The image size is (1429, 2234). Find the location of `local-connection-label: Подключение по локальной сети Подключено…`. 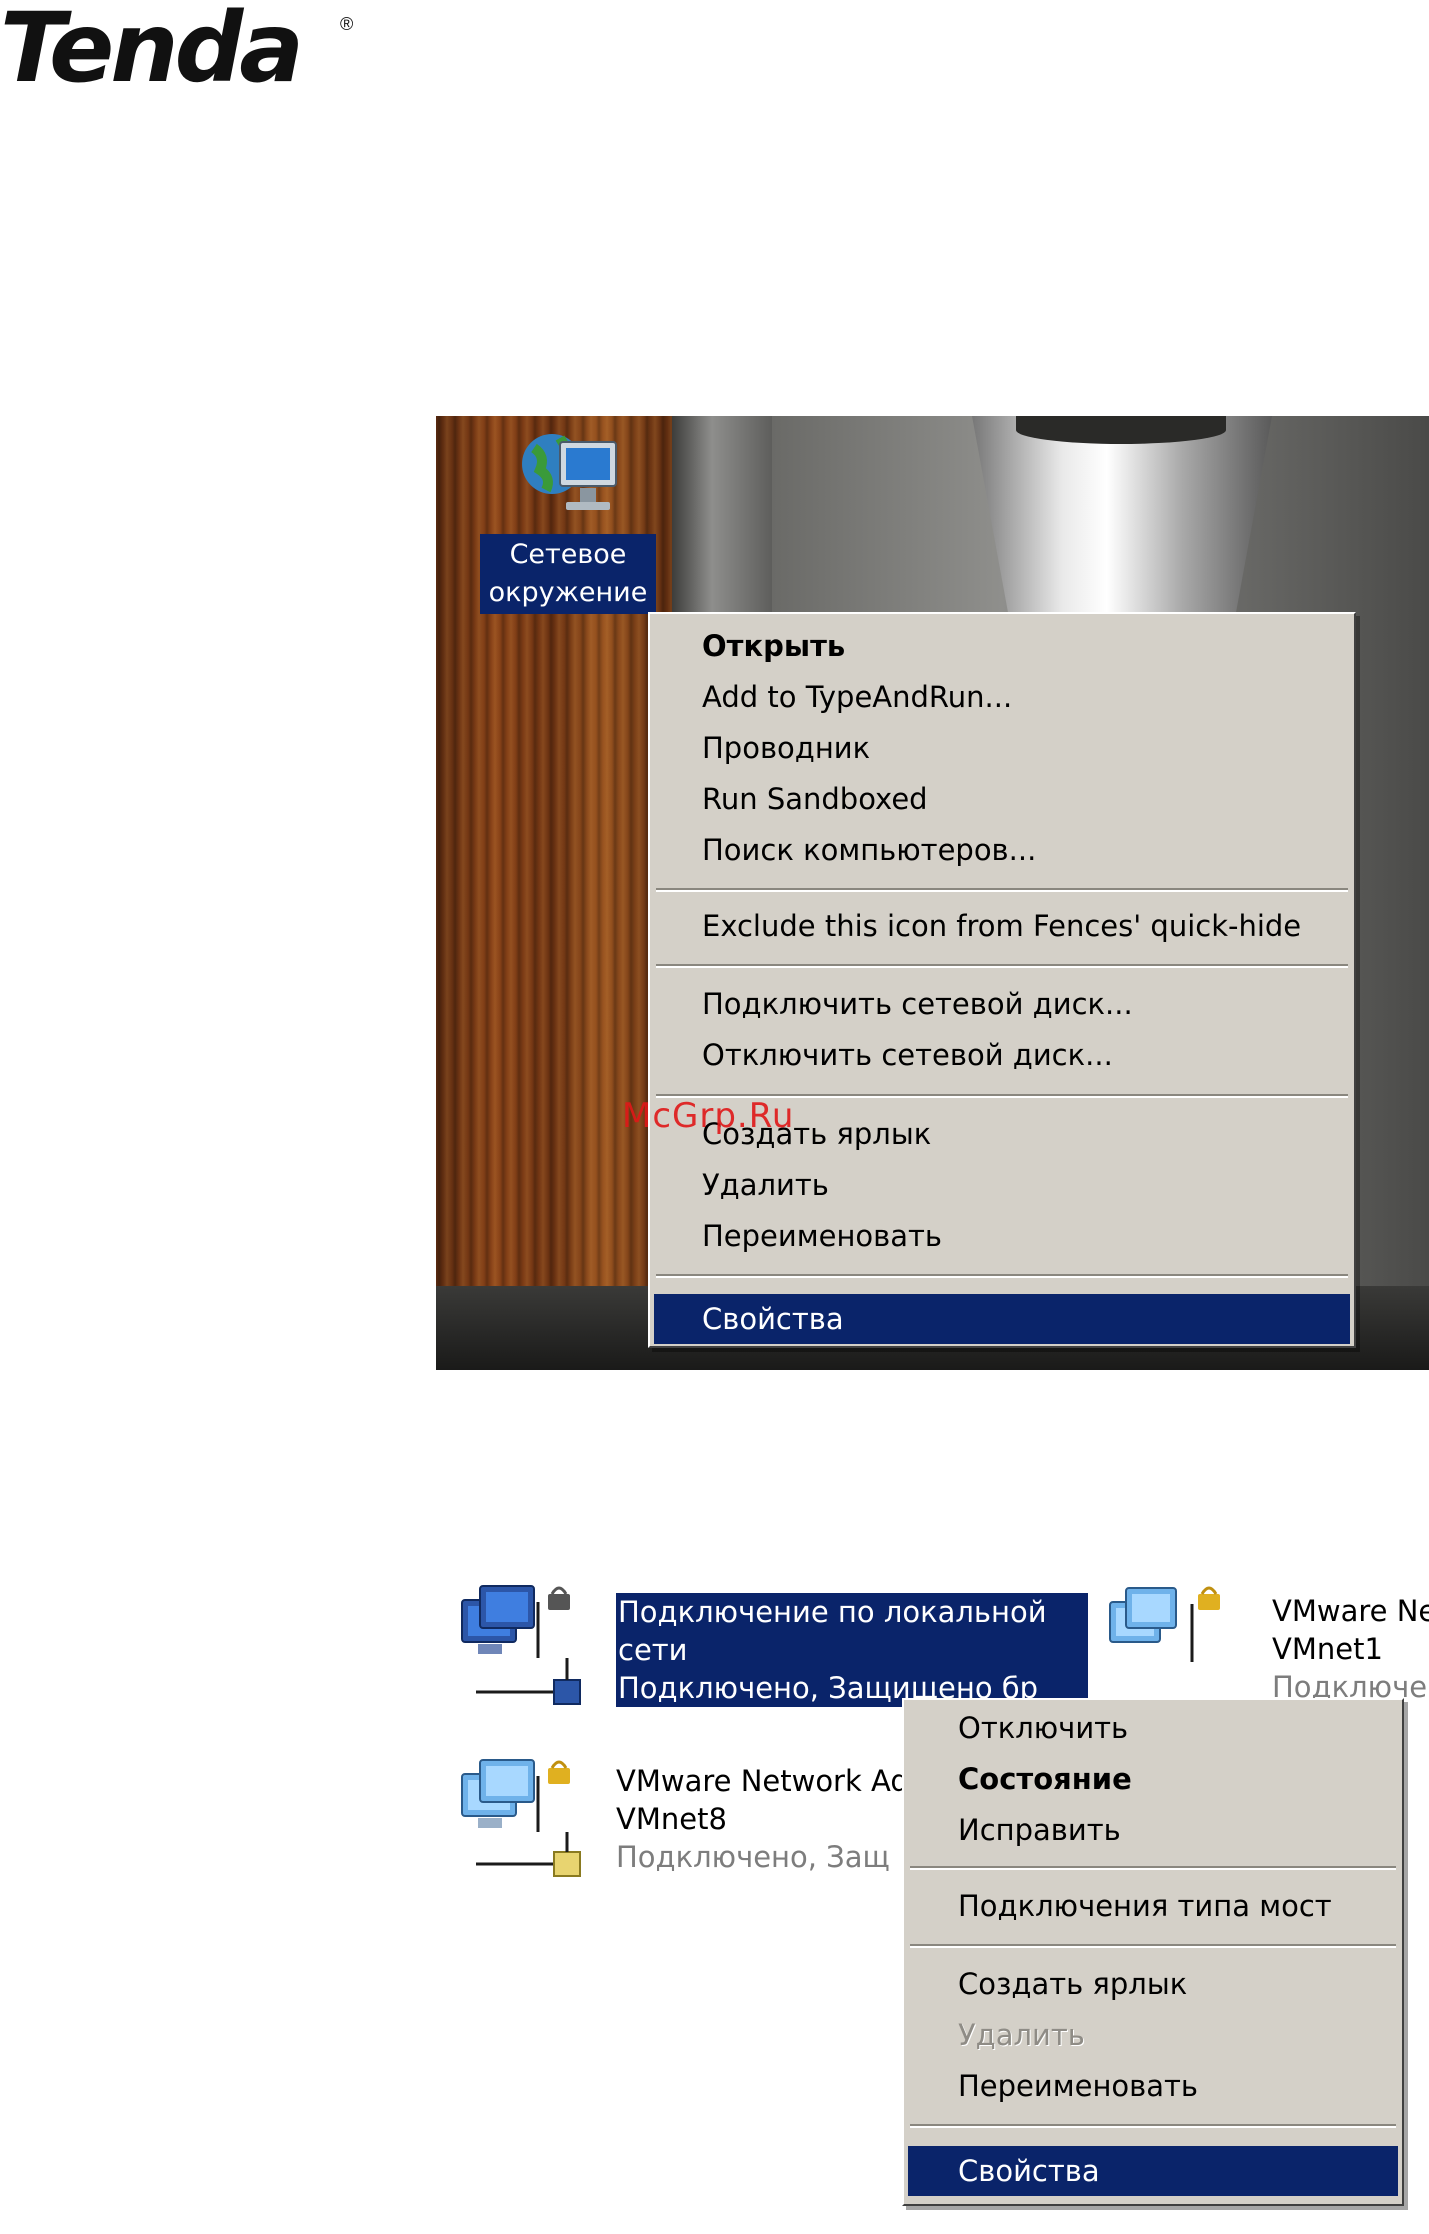

local-connection-label: Подключение по локальной сети Подключено… is located at coordinates (852, 1650).